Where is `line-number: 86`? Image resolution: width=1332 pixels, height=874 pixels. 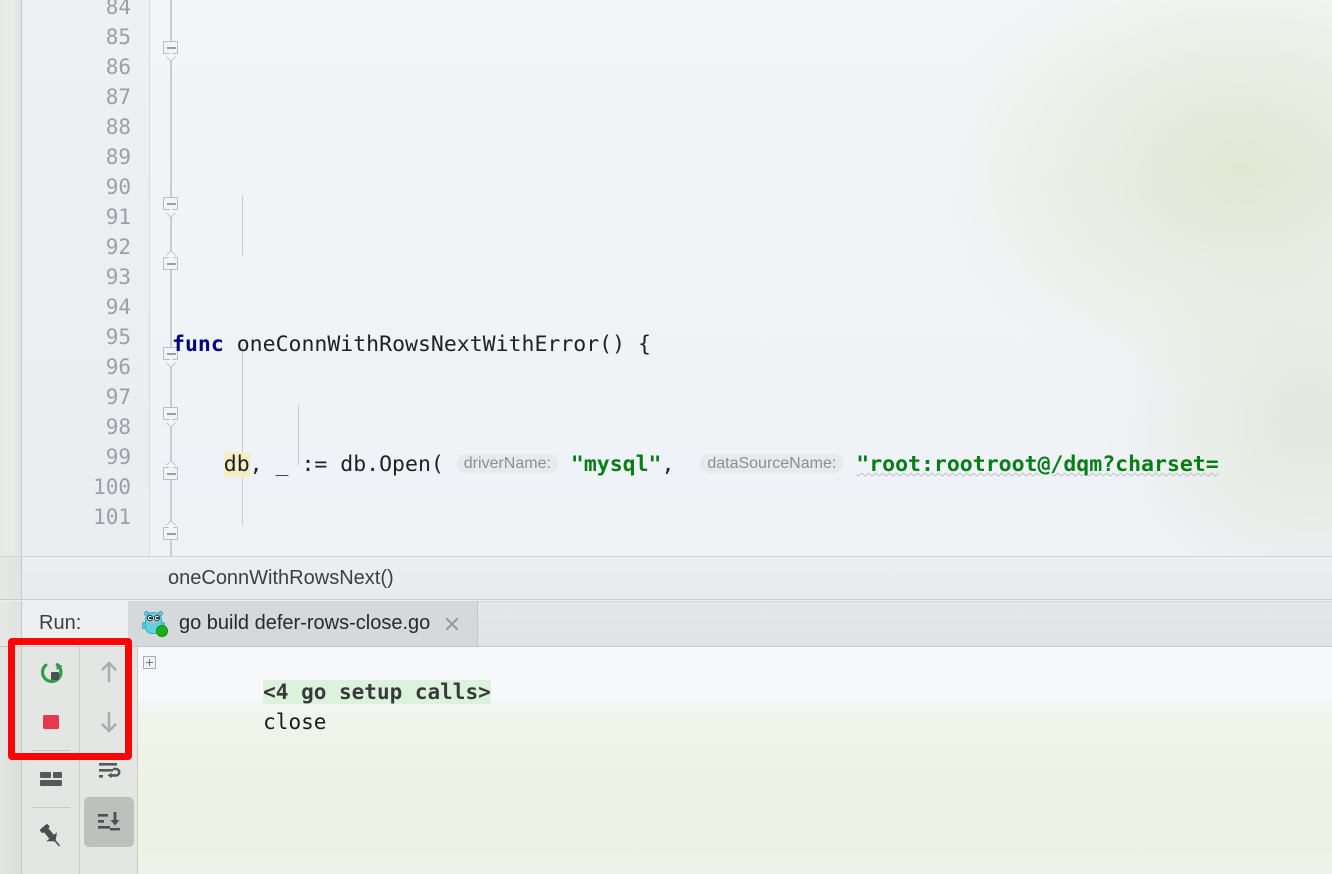
line-number: 86 is located at coordinates (118, 67).